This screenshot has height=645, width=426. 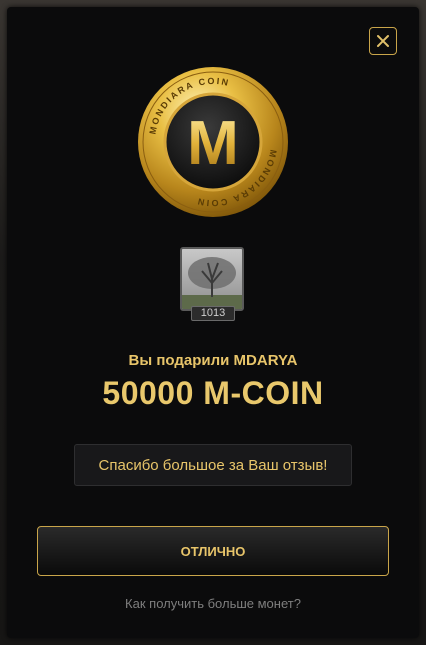 I want to click on gift-image, so click(x=212, y=279).